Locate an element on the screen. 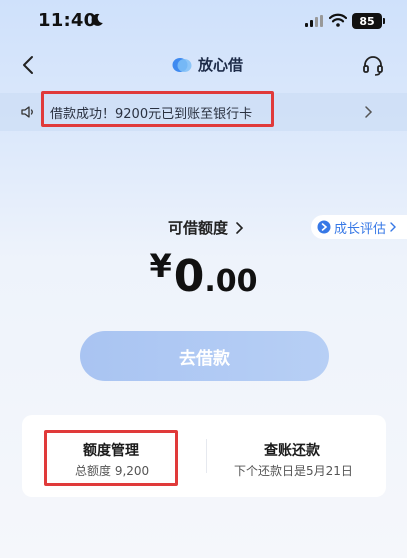 This screenshot has height=558, width=407. amount-decimal: .00 is located at coordinates (231, 281).